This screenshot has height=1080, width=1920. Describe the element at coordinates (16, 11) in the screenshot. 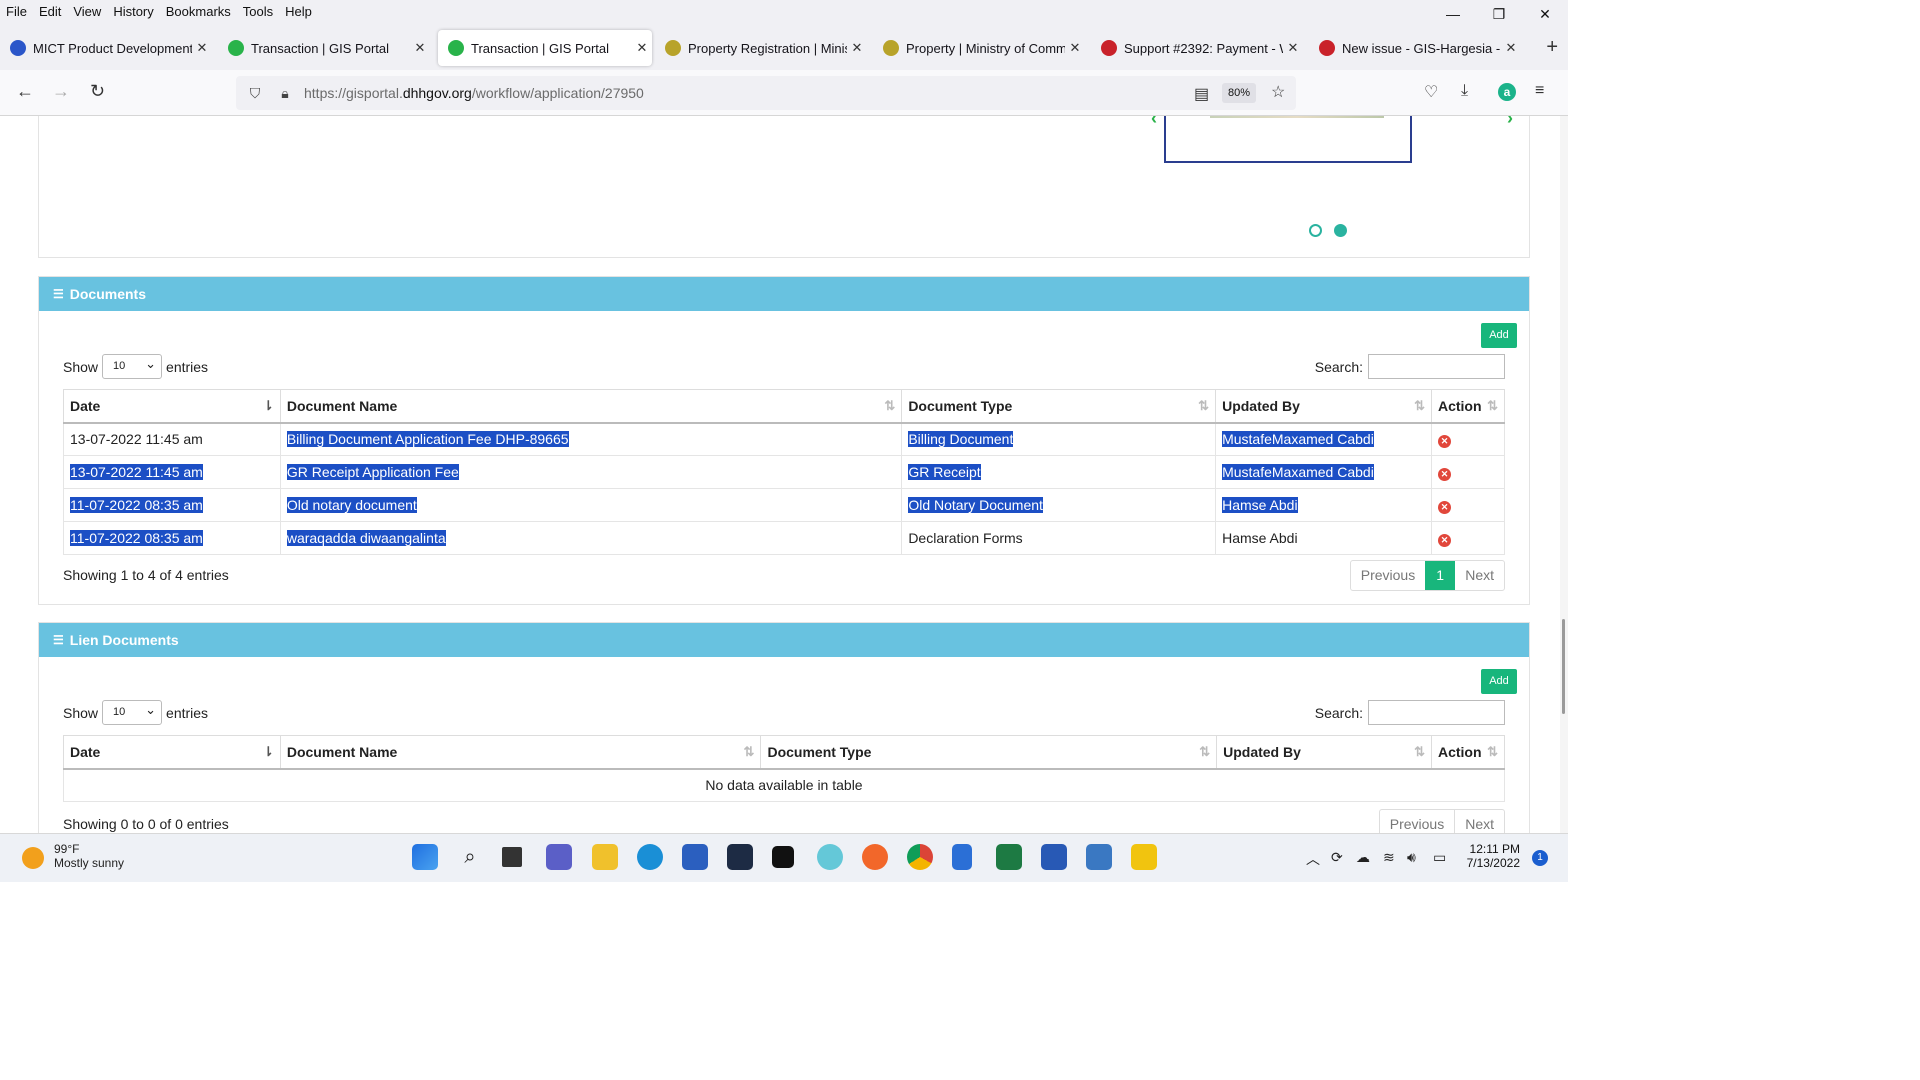

I see `menu-file: File` at that location.